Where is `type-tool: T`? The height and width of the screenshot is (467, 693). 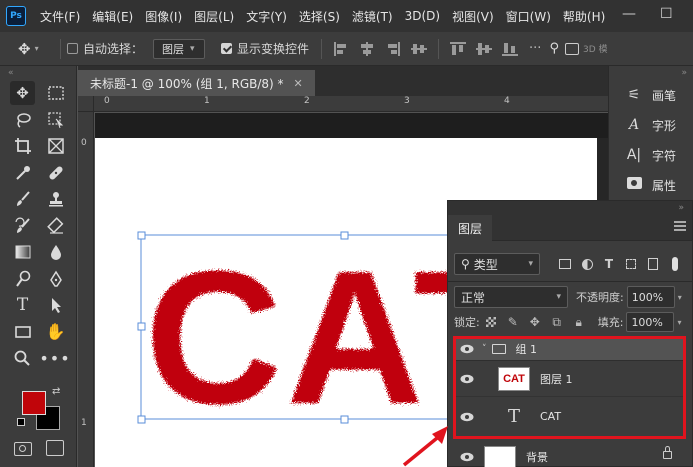
type-tool: T is located at coordinates (22, 305).